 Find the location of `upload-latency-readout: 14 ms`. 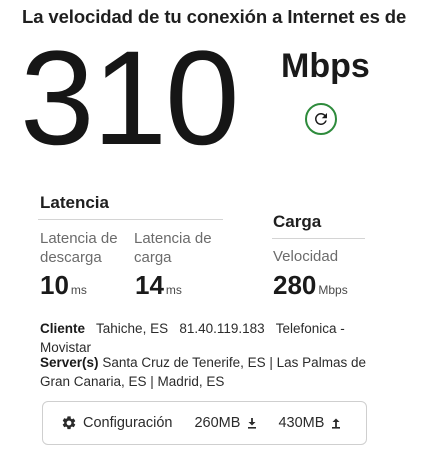

upload-latency-readout: 14 ms is located at coordinates (158, 285).